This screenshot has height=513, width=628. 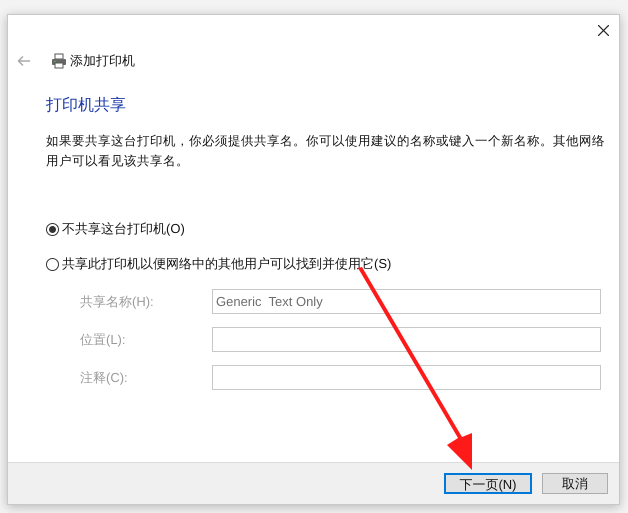 I want to click on field-label: 注释(C):, so click(x=104, y=377).